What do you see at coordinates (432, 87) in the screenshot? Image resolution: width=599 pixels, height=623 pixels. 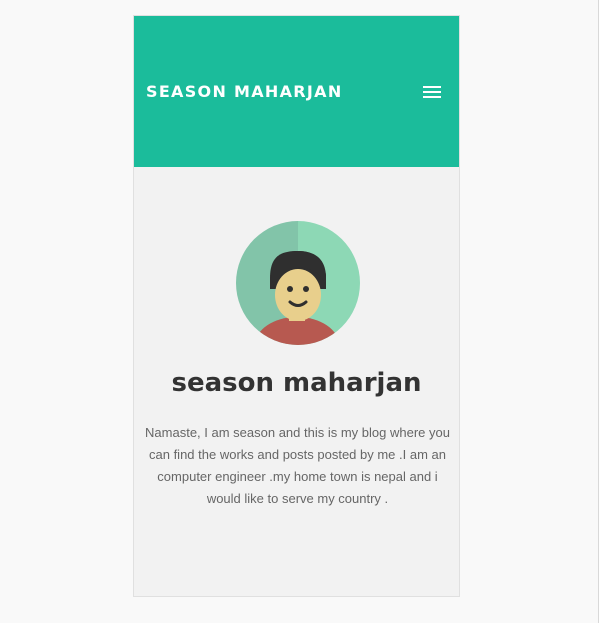 I see `hamburger-menu-icon` at bounding box center [432, 87].